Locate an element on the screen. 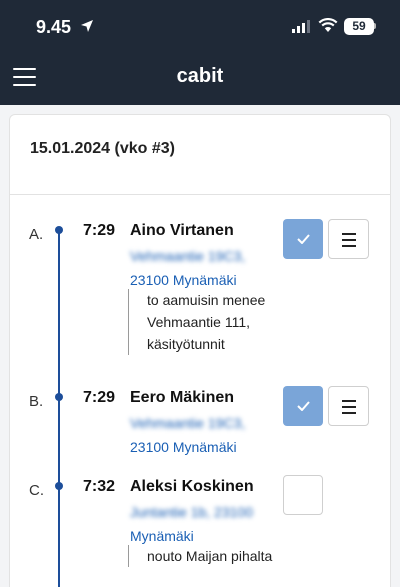 The image size is (400, 587). app-title: cabit is located at coordinates (200, 76).